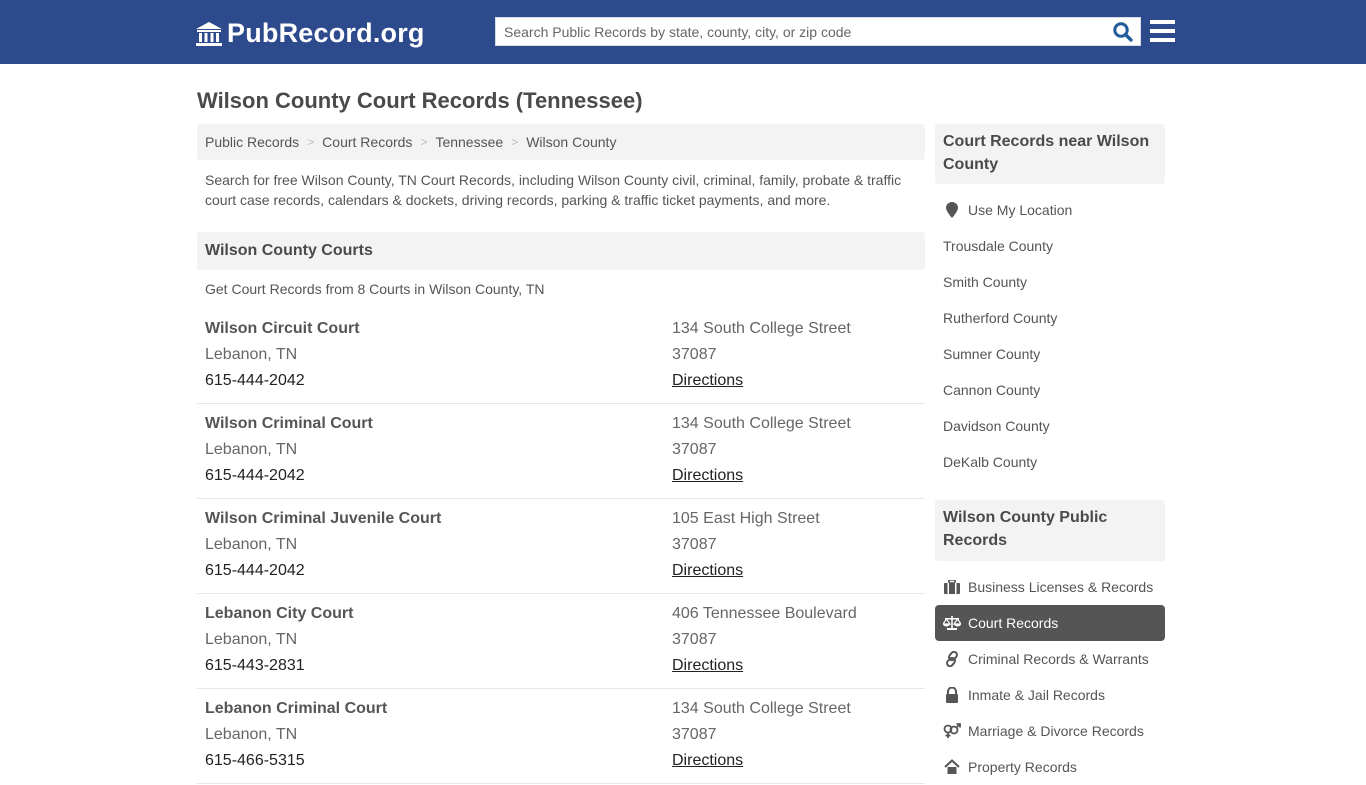  Describe the element at coordinates (420, 100) in the screenshot. I see `page-title: Wilson County Court Records (Tennessee)` at that location.